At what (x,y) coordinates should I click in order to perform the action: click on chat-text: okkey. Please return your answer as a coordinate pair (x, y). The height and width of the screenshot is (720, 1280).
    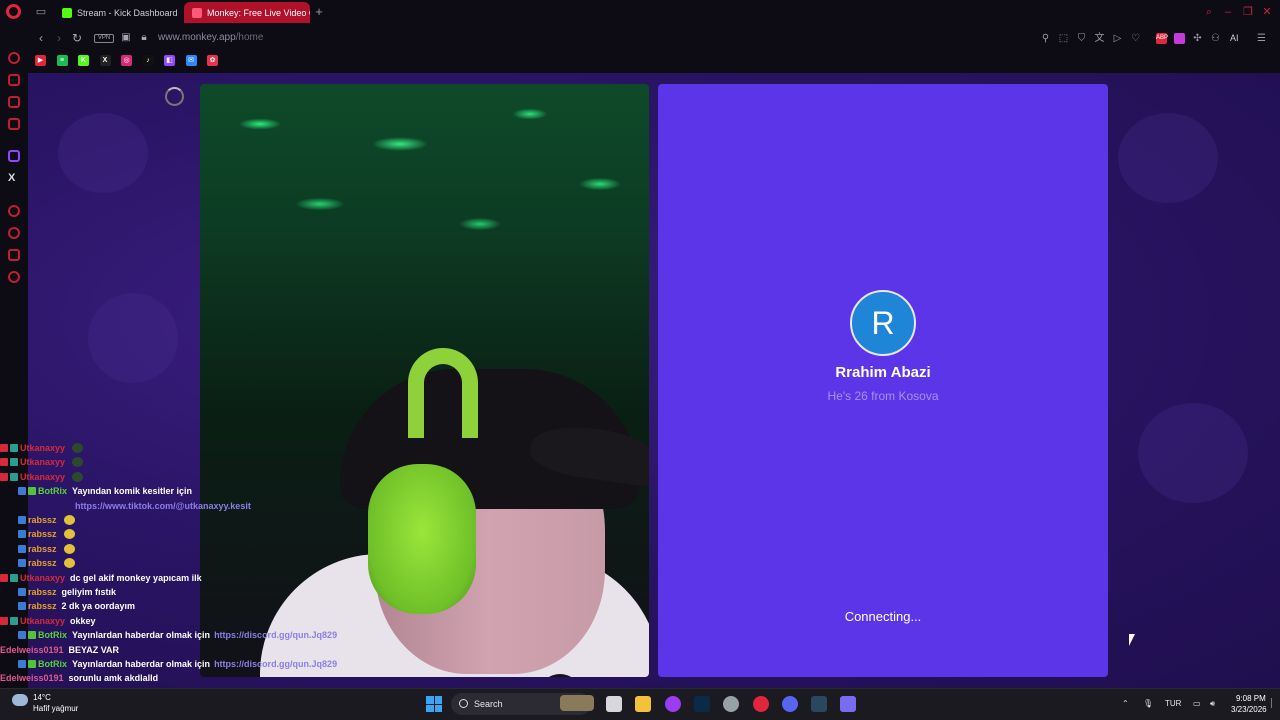
    Looking at the image, I should click on (83, 620).